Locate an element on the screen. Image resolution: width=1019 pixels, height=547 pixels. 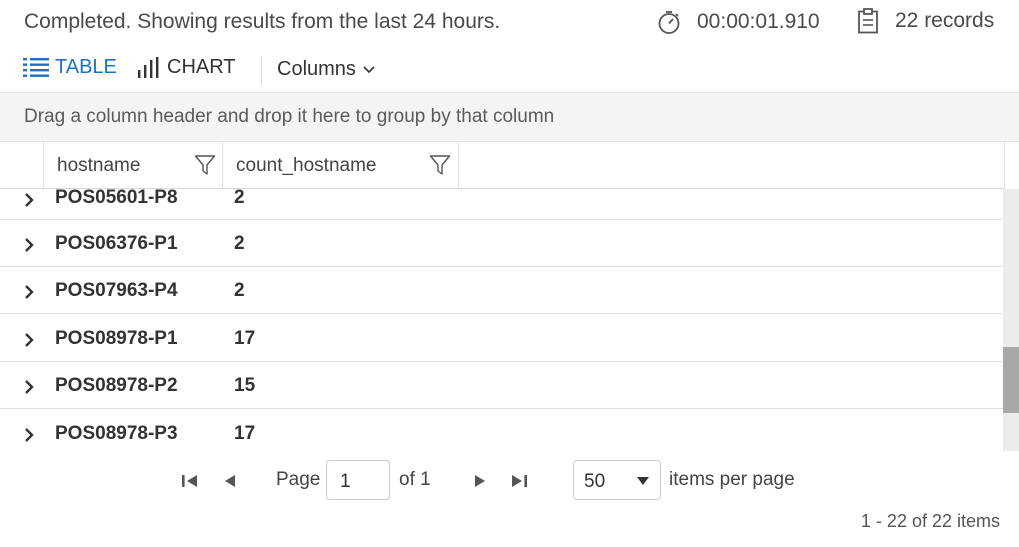
record-count: 22 records is located at coordinates (925, 21).